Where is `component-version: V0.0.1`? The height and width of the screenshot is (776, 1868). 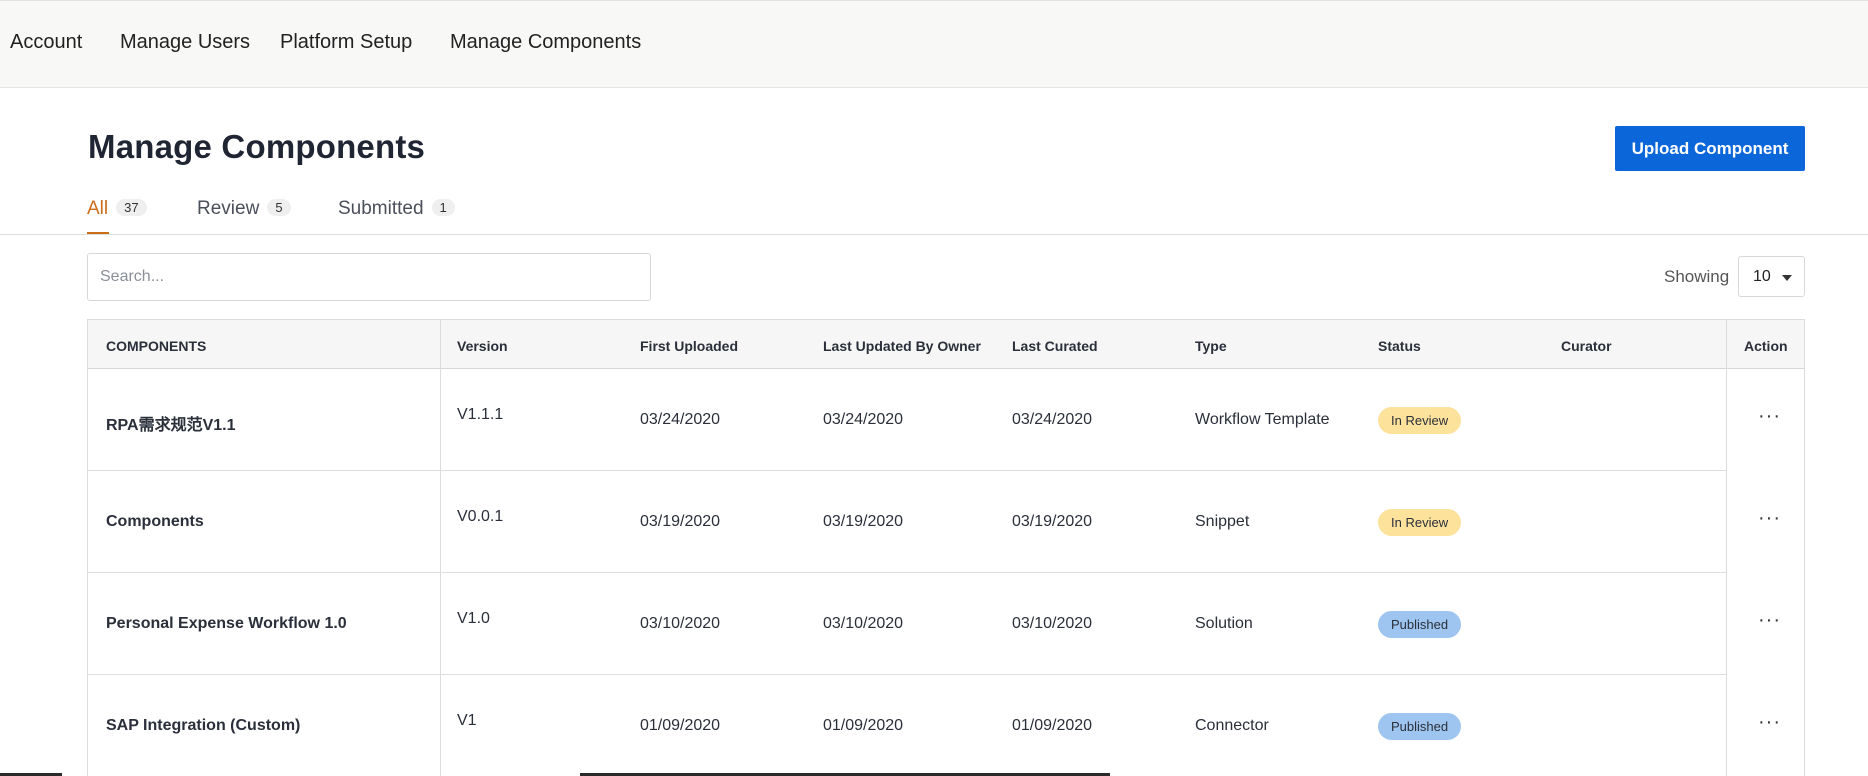 component-version: V0.0.1 is located at coordinates (480, 516).